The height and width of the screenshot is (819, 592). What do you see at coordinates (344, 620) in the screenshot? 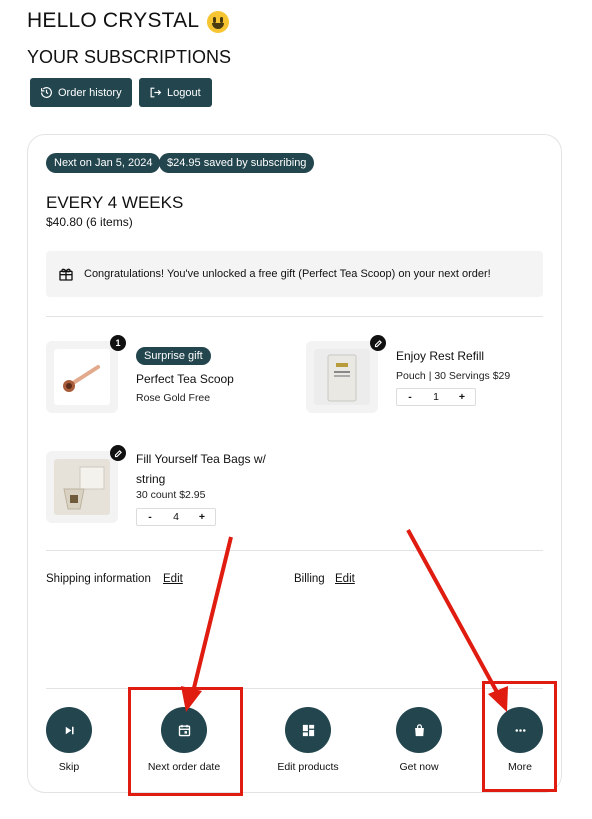
I see `annotation-arrows` at bounding box center [344, 620].